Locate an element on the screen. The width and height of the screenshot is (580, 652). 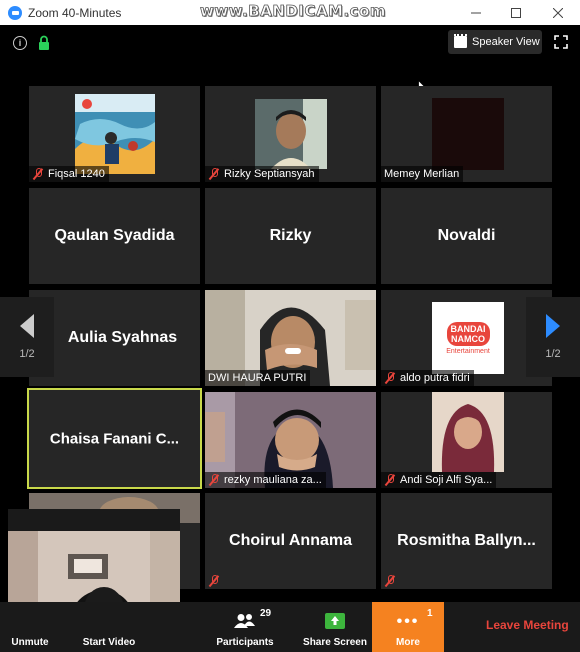
logo-line3: Entertainment is located at coordinates (468, 351).